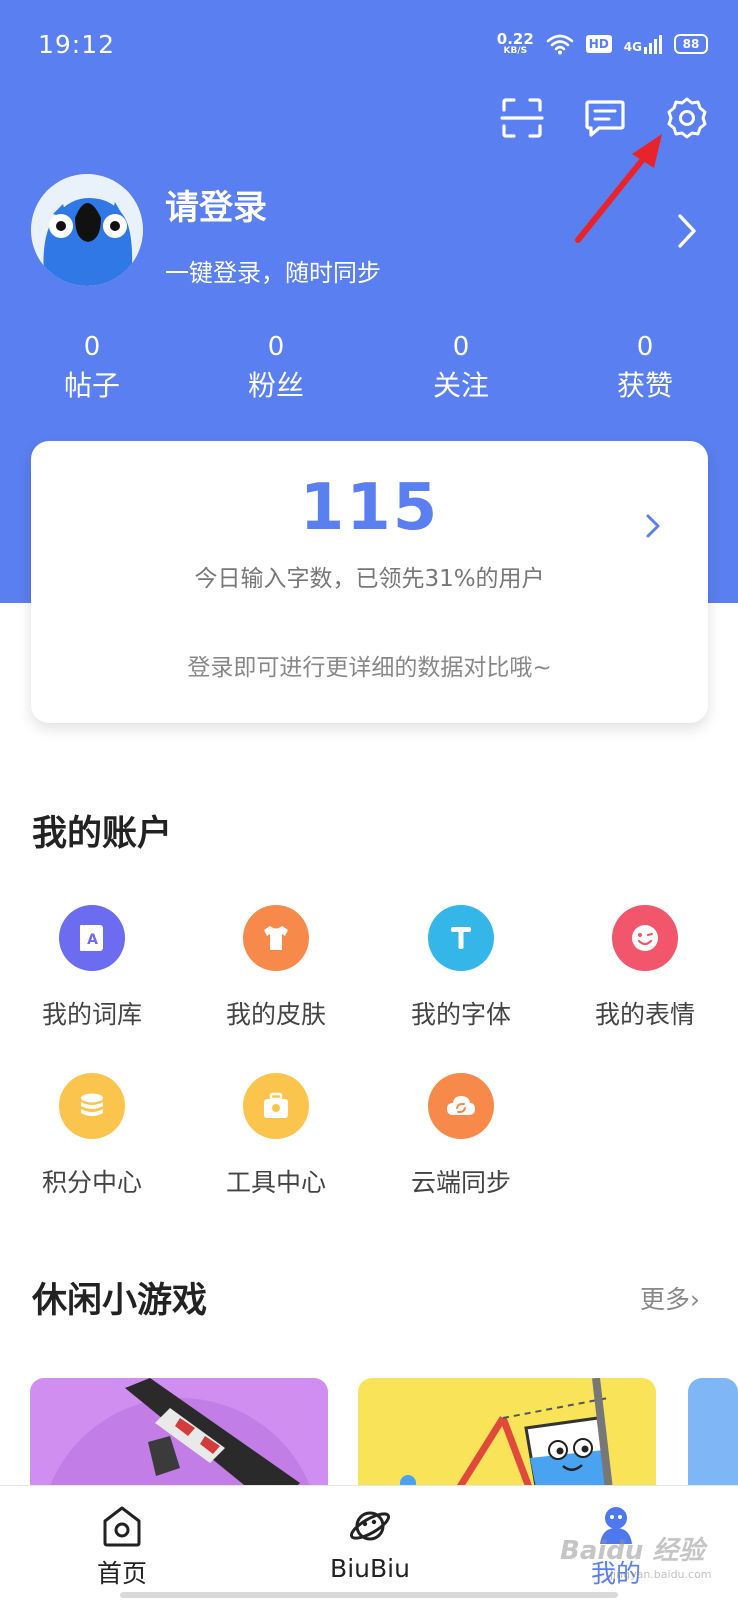 The width and height of the screenshot is (738, 1600). What do you see at coordinates (645, 368) in the screenshot?
I see `stat-likes: 0 获赞` at bounding box center [645, 368].